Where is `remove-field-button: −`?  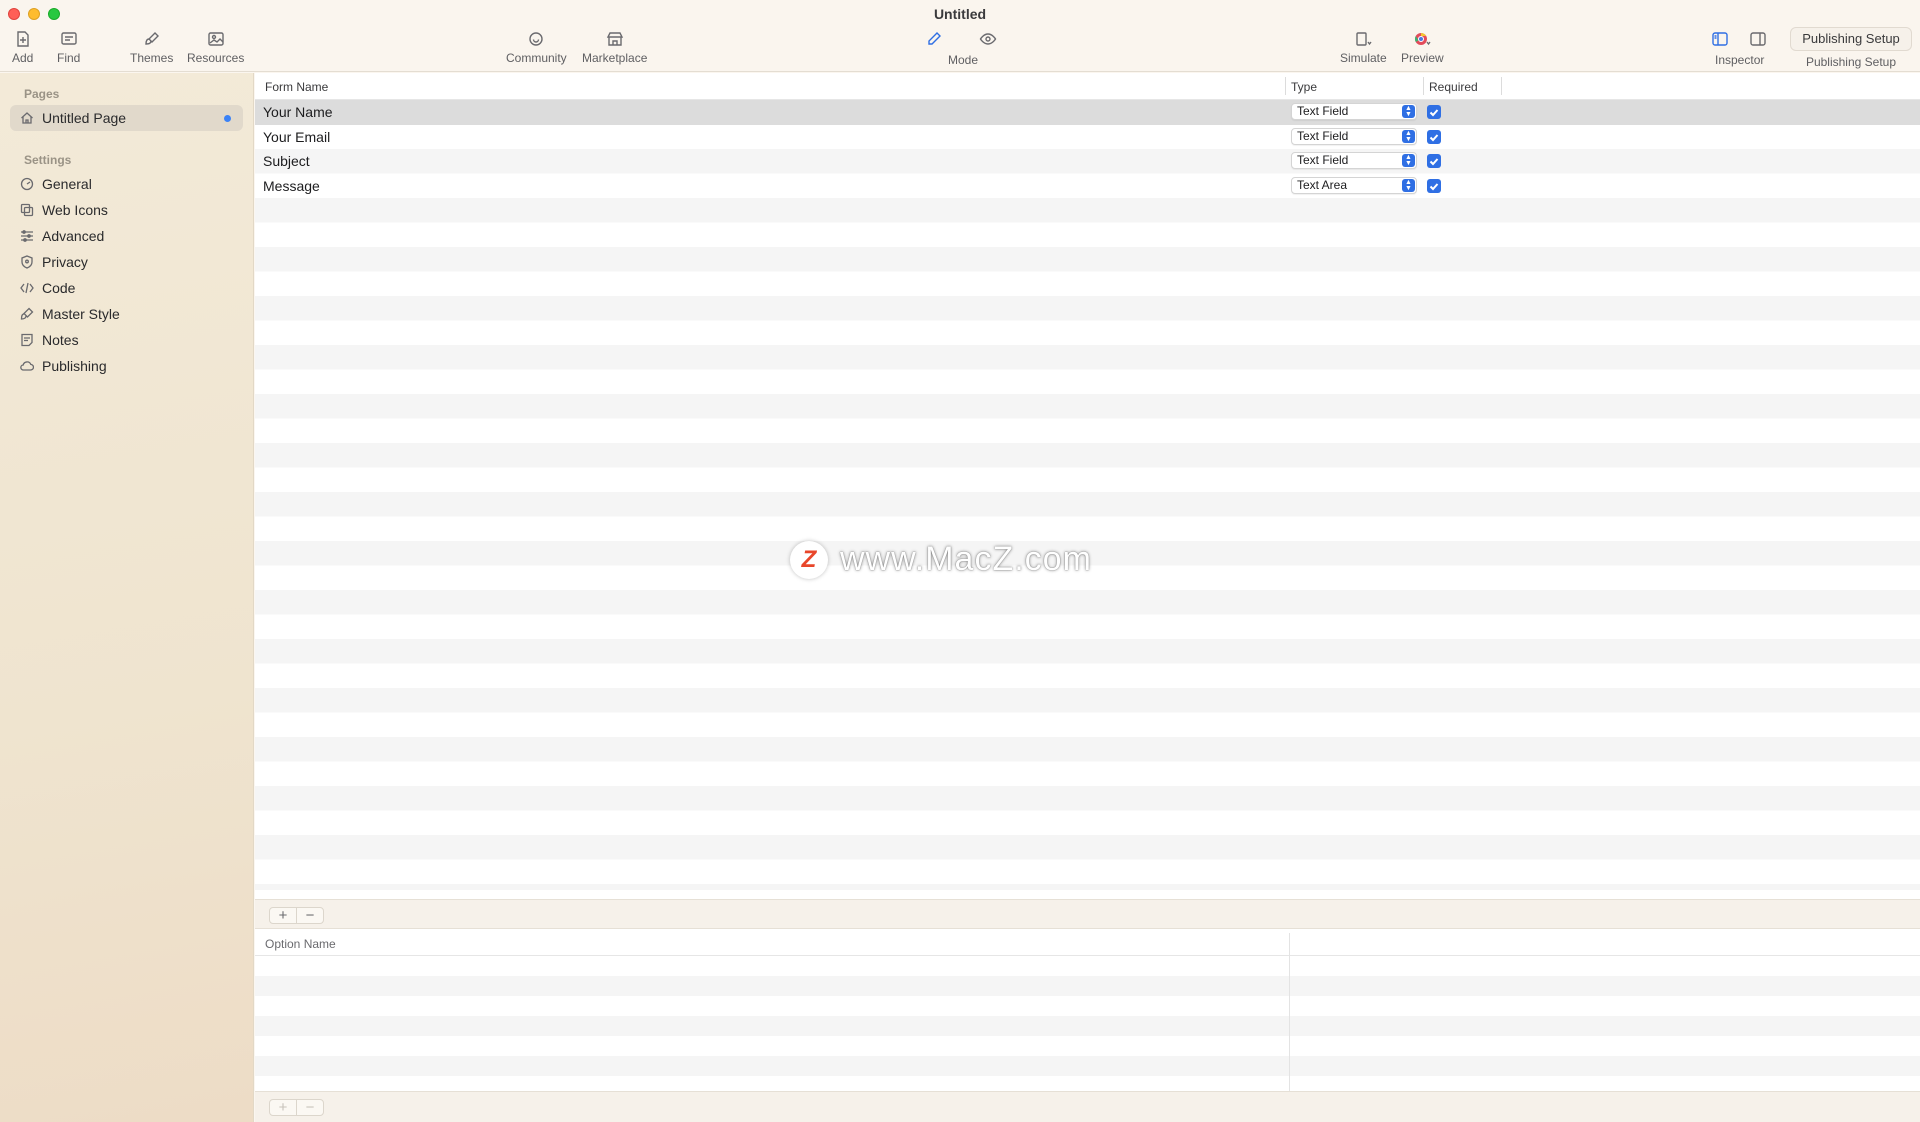
remove-field-button: − is located at coordinates (310, 915).